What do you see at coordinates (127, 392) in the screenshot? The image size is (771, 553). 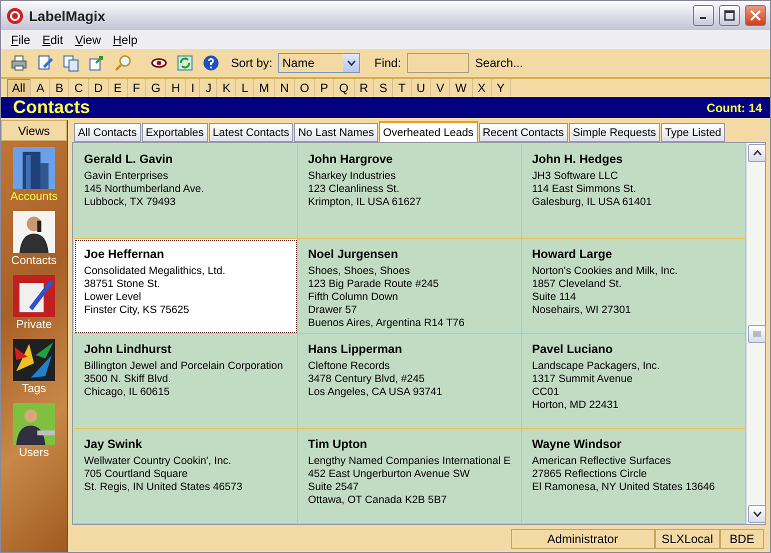 I see `address-line: Chicago, IL 60615` at bounding box center [127, 392].